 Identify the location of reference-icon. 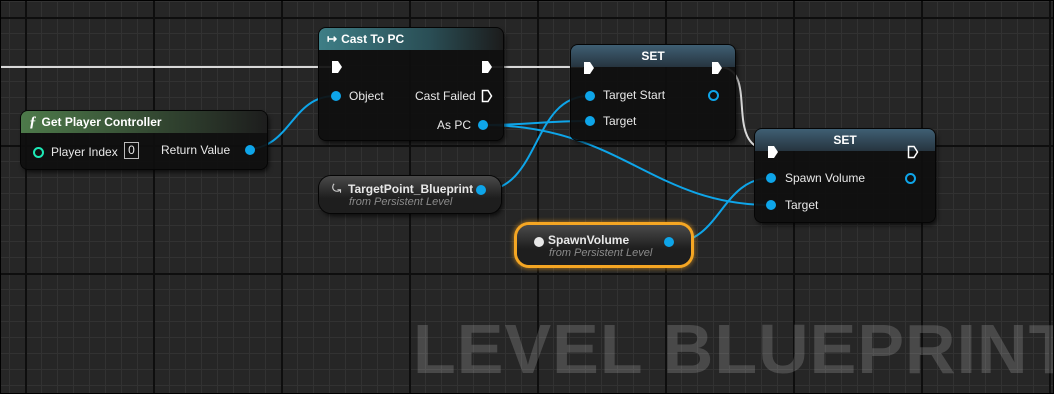
(539, 242).